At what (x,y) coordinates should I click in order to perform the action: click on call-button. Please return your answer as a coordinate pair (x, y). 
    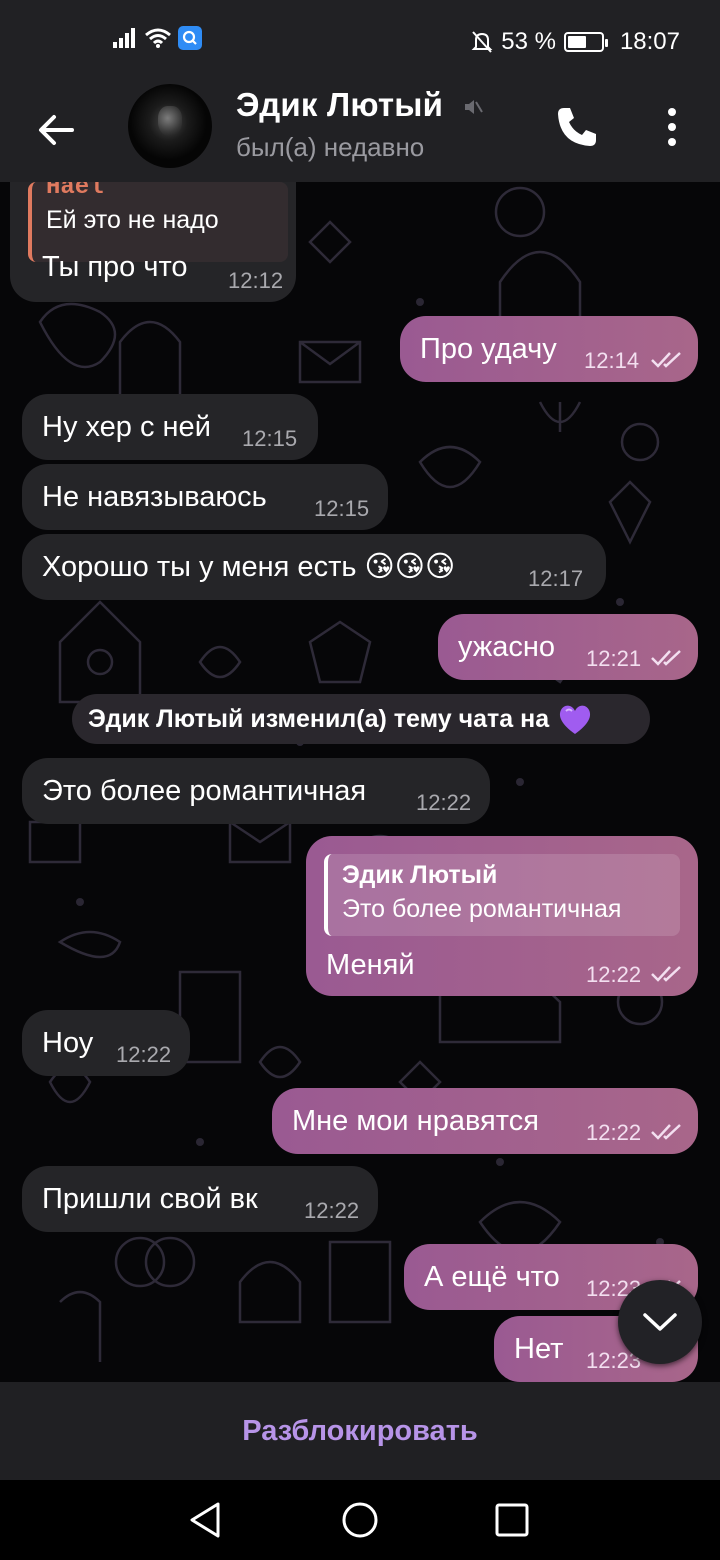
    Looking at the image, I should click on (577, 127).